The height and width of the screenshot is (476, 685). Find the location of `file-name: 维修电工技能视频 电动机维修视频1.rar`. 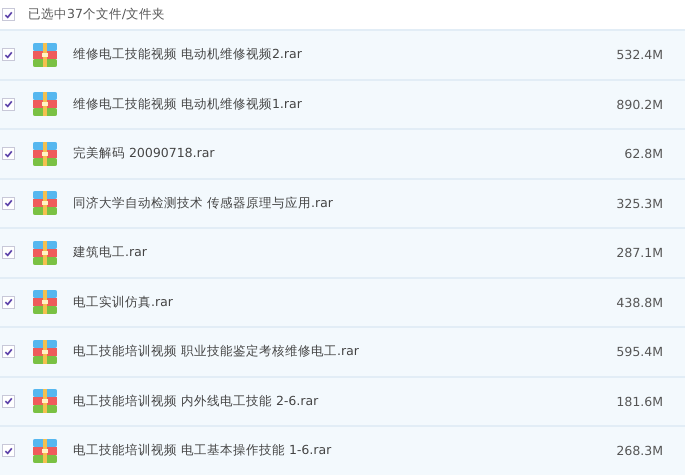

file-name: 维修电工技能视频 电动机维修视频1.rar is located at coordinates (188, 104).